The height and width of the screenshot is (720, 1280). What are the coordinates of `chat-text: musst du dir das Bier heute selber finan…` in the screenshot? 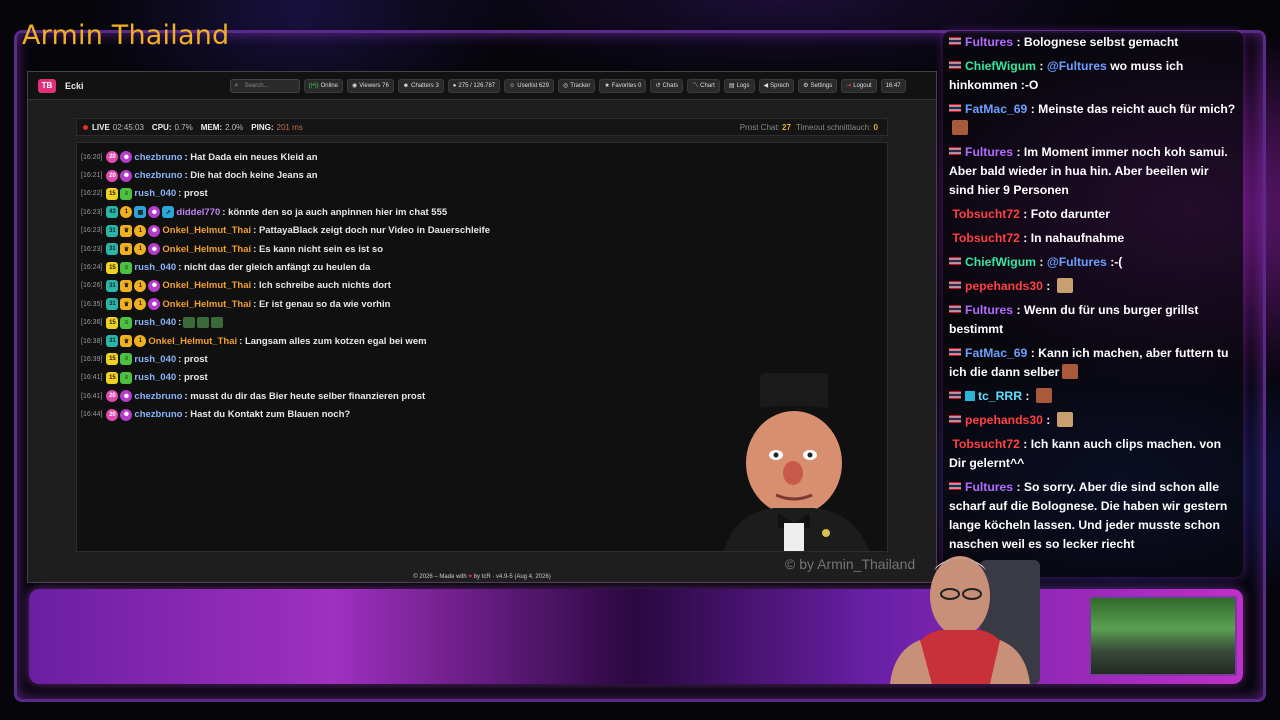 It's located at (308, 396).